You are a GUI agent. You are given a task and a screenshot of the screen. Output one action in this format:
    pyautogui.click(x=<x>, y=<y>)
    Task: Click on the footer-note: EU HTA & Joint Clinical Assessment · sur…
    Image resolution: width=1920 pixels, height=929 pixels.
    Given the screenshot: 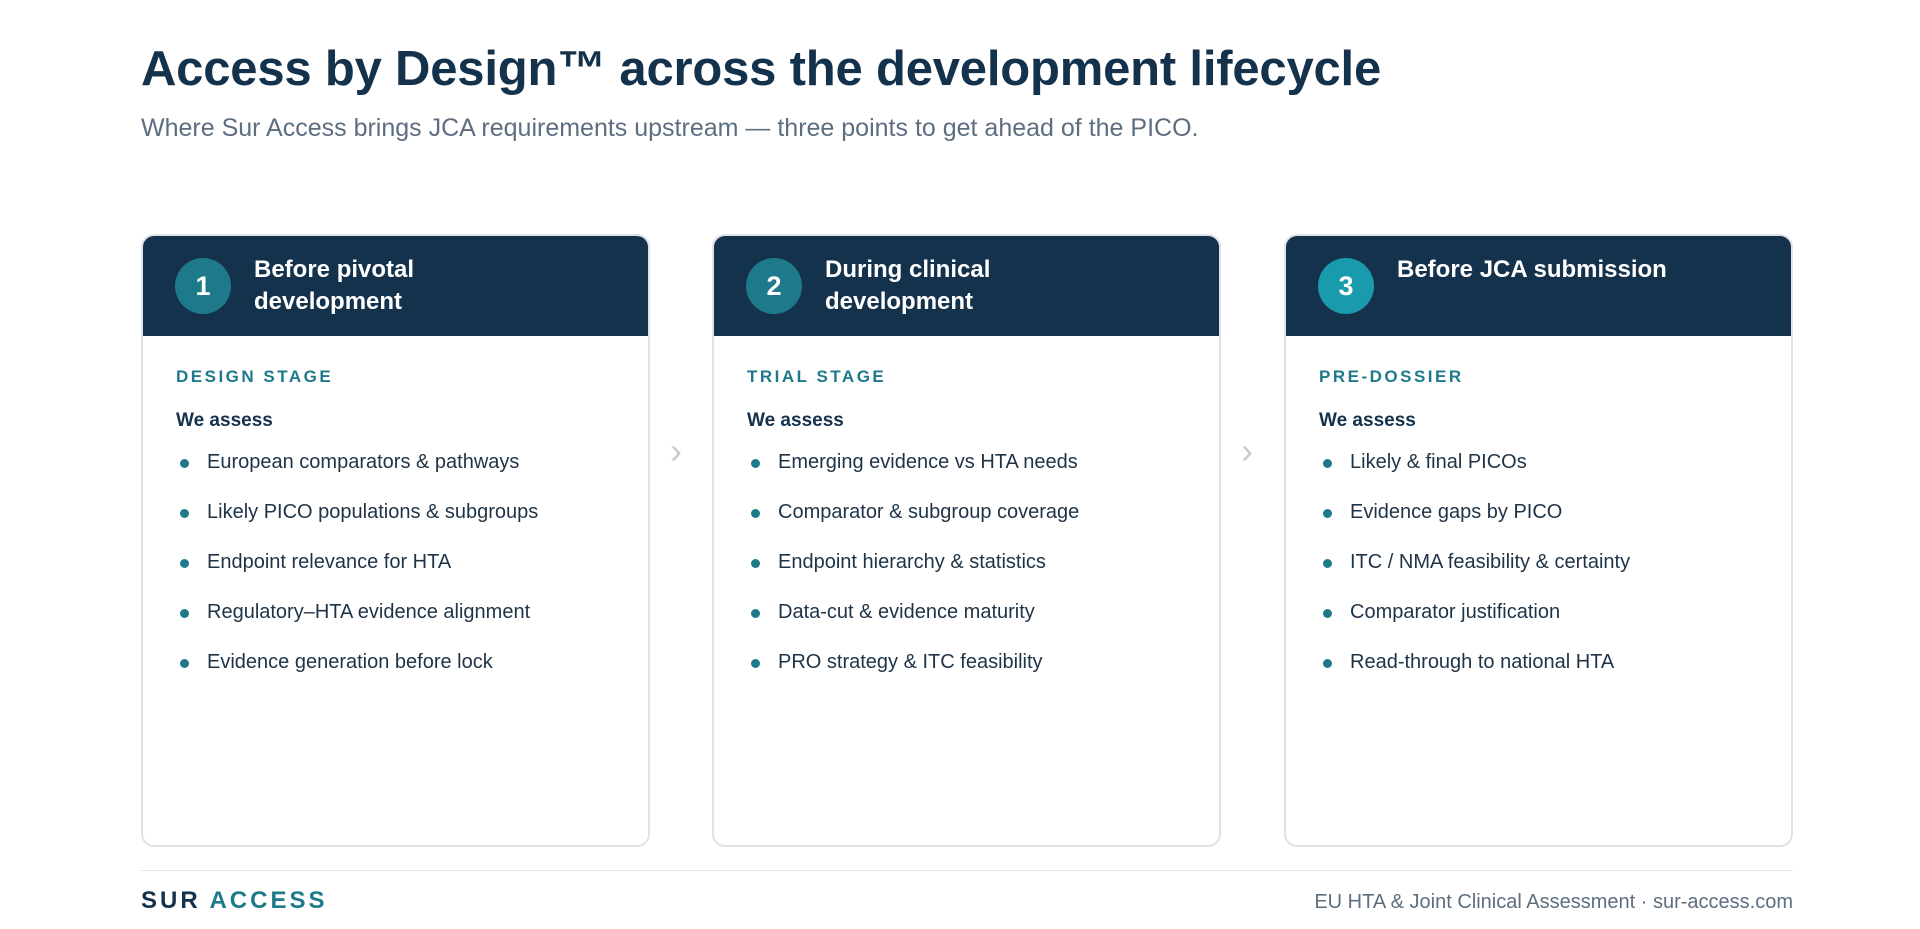 What is the action you would take?
    pyautogui.click(x=1553, y=902)
    